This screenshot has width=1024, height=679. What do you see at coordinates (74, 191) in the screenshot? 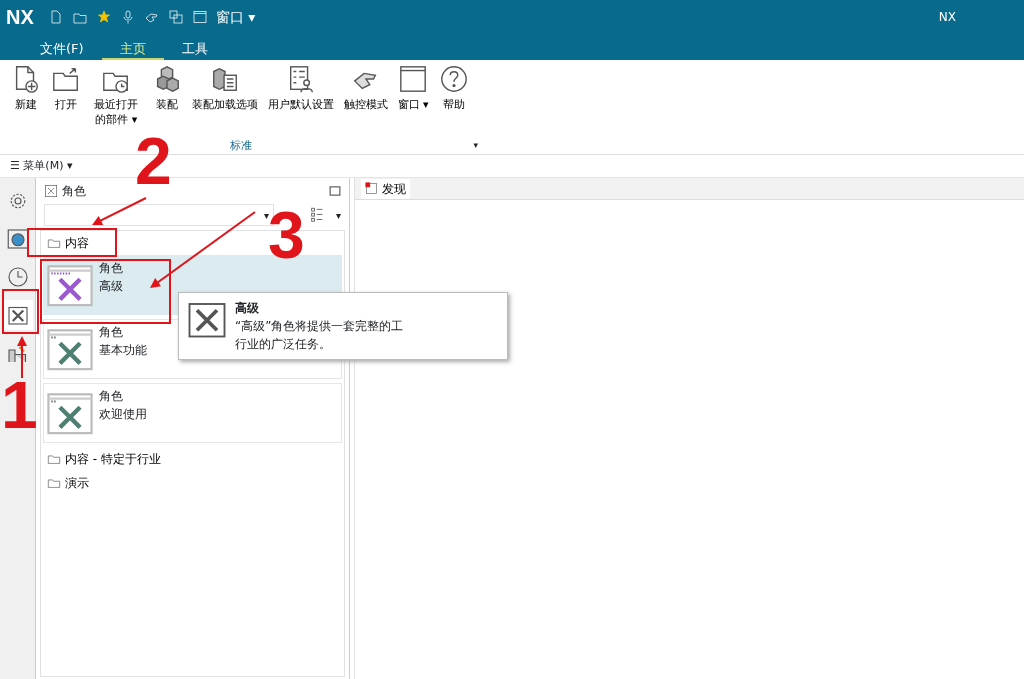
I see `panel-title: 角色` at bounding box center [74, 191].